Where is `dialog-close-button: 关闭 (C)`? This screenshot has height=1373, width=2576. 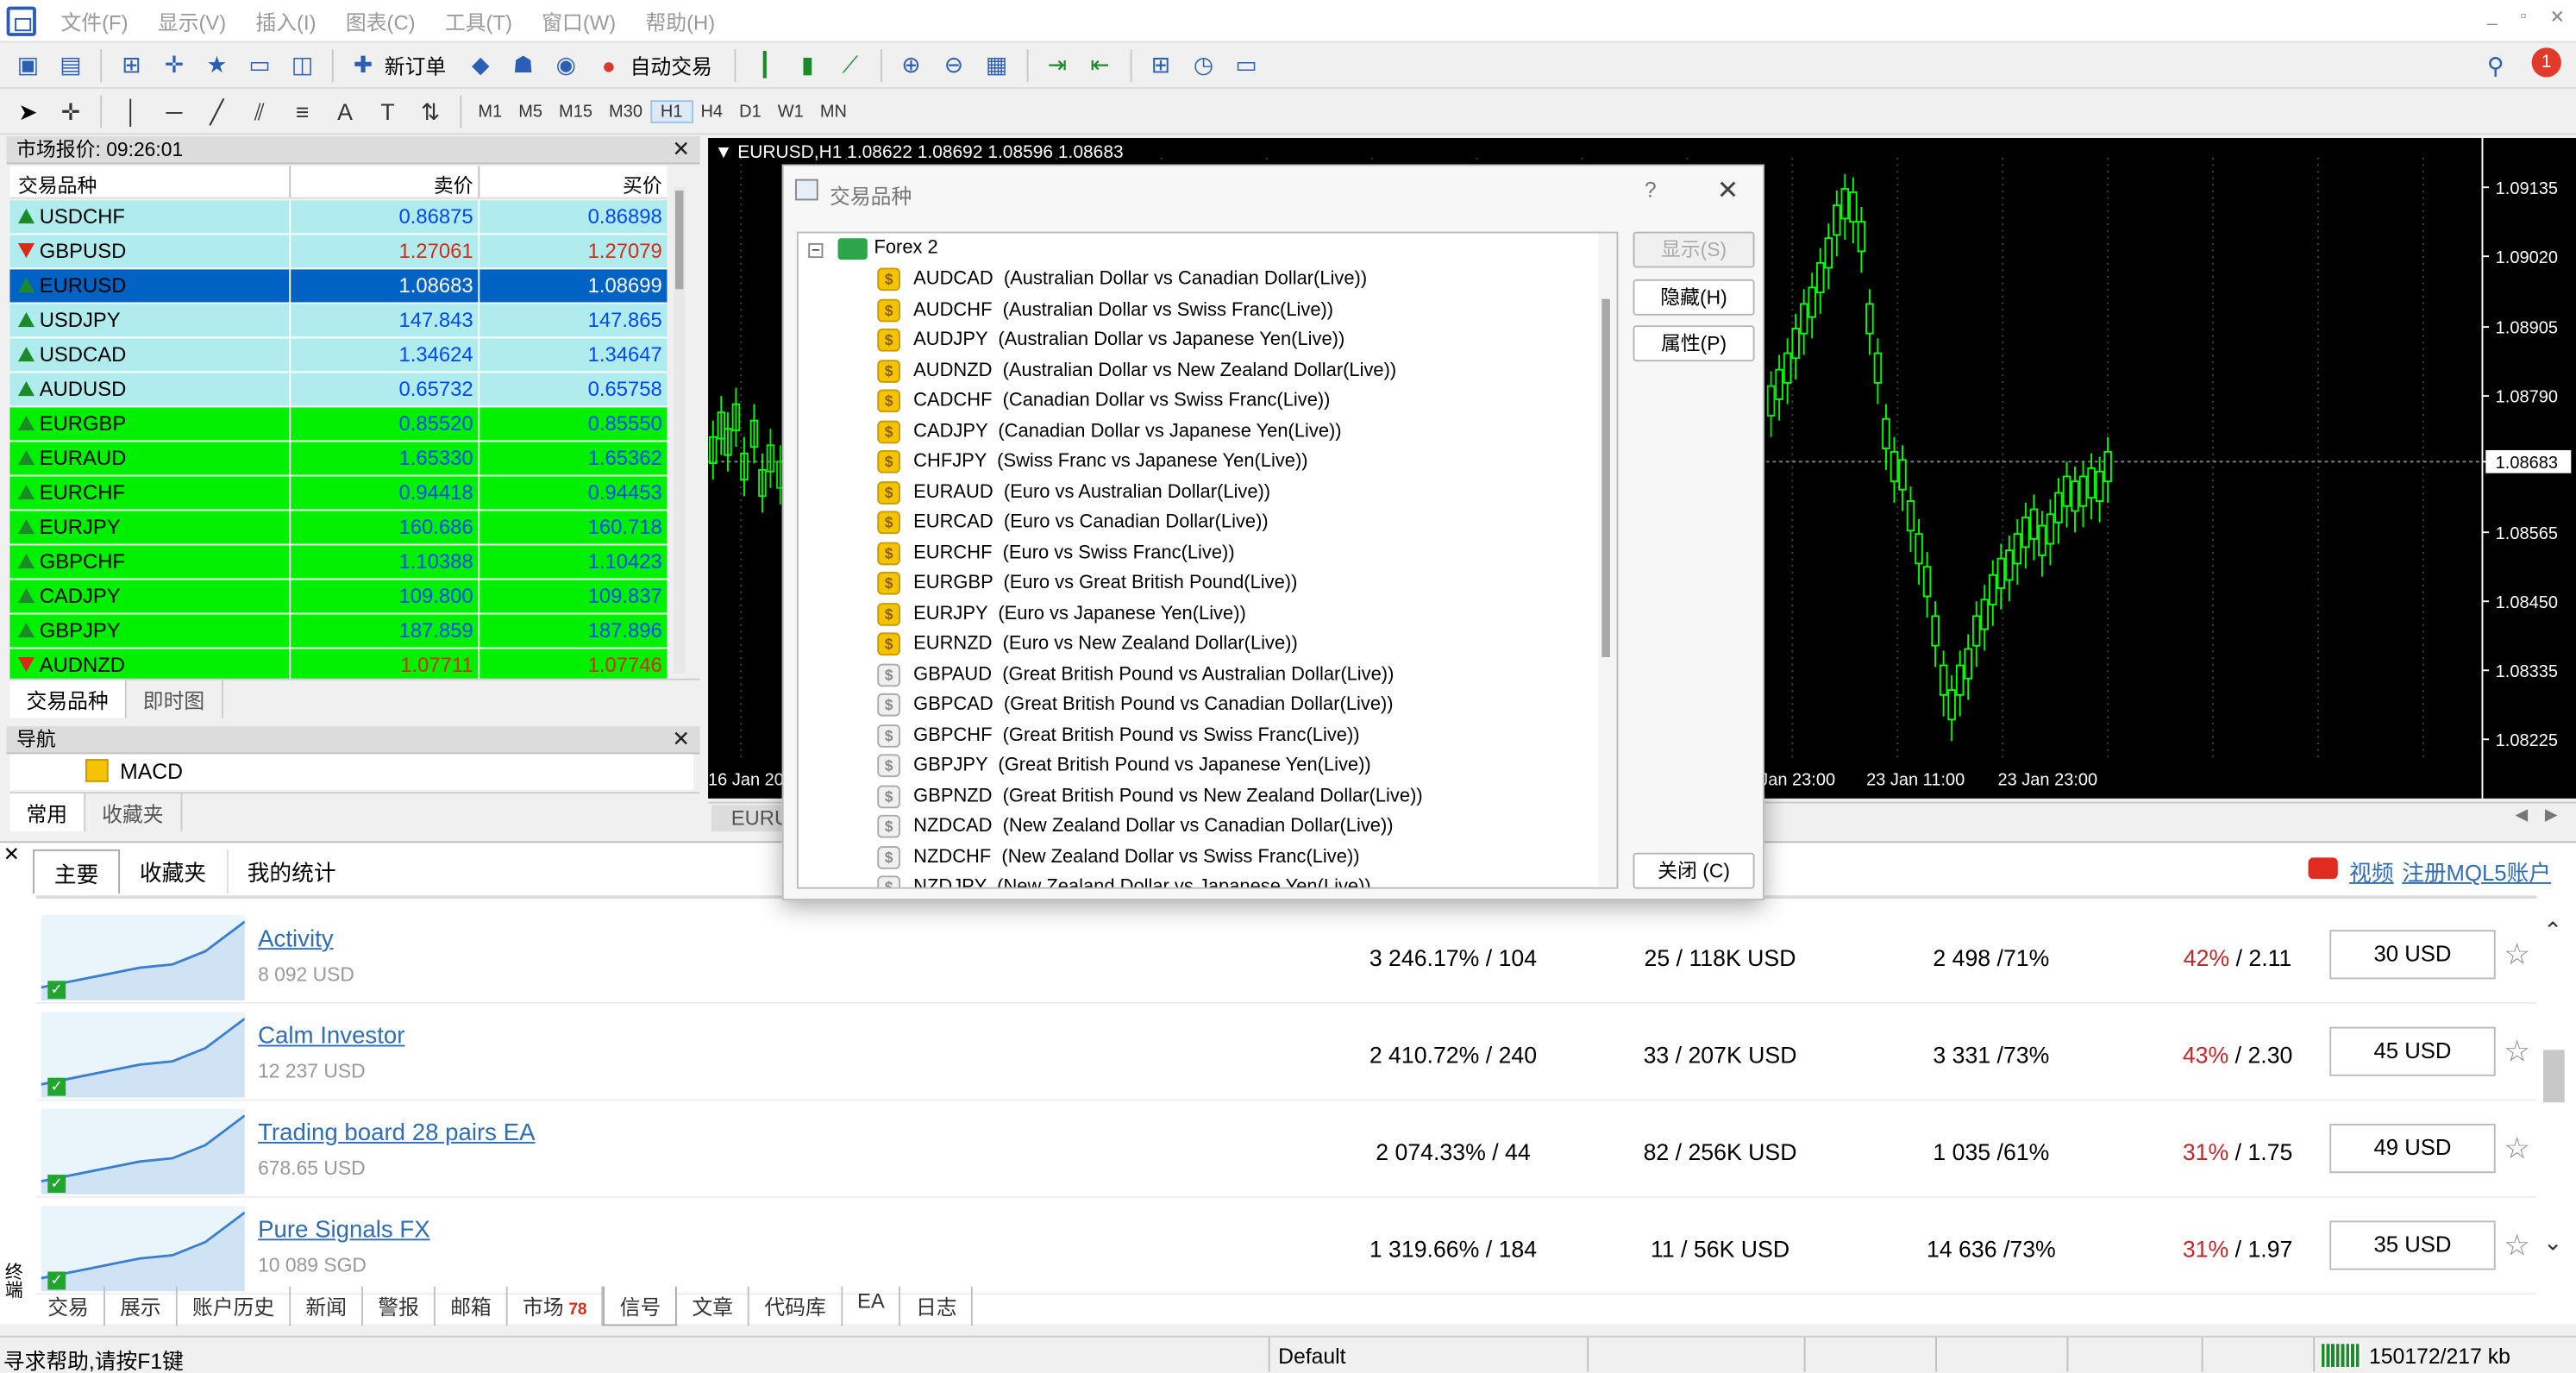 dialog-close-button: 关闭 (C) is located at coordinates (1694, 870).